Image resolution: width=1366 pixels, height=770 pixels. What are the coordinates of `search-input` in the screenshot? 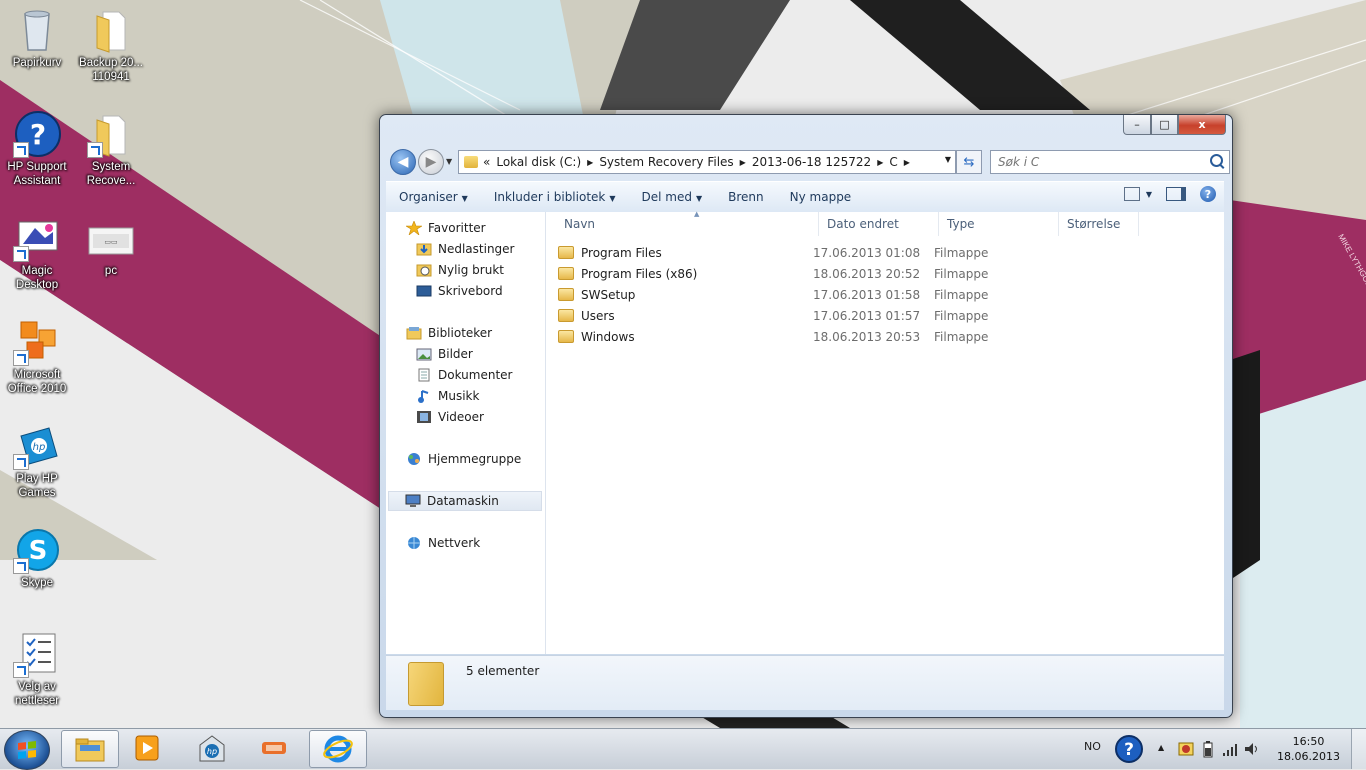 It's located at (1095, 162).